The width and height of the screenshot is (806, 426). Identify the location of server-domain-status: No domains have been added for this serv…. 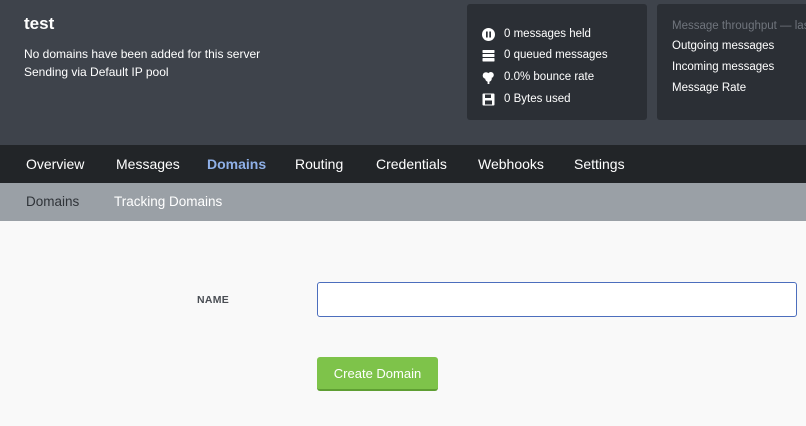
(142, 54).